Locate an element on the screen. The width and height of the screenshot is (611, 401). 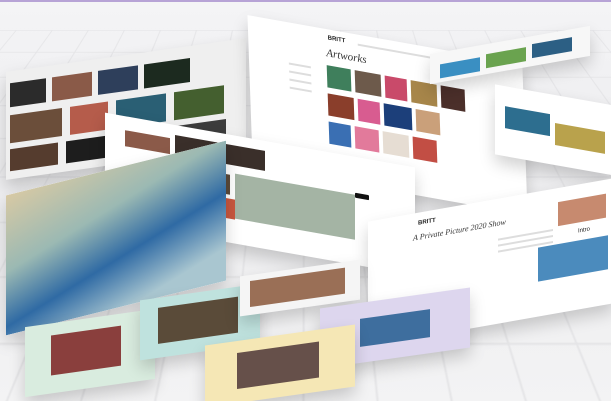
article-side-text: Intro is located at coordinates (584, 230).